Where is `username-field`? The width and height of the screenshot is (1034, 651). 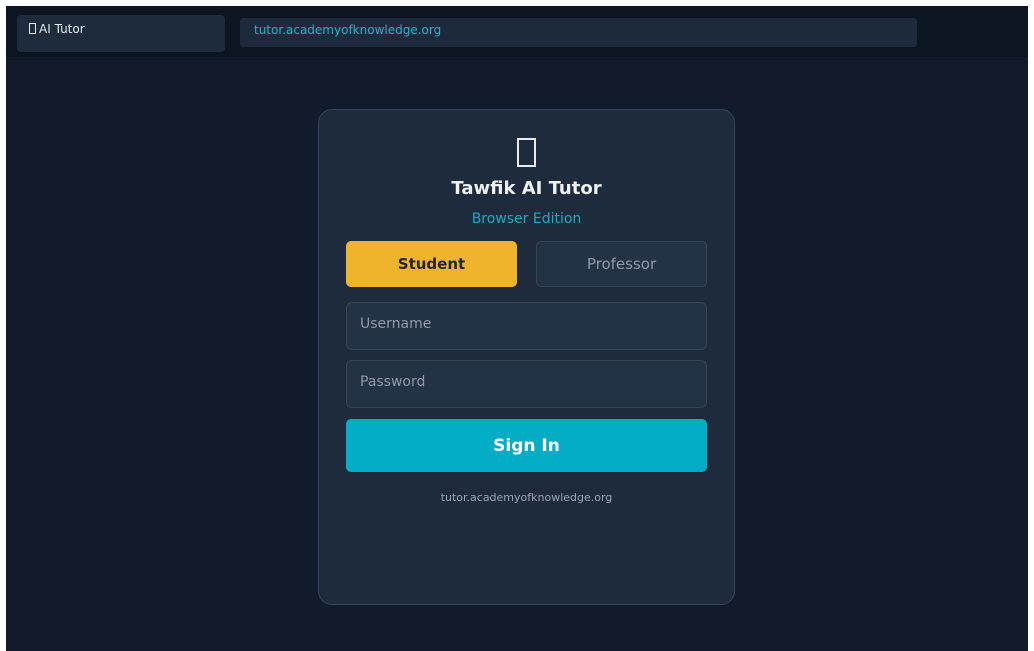
username-field is located at coordinates (526, 326).